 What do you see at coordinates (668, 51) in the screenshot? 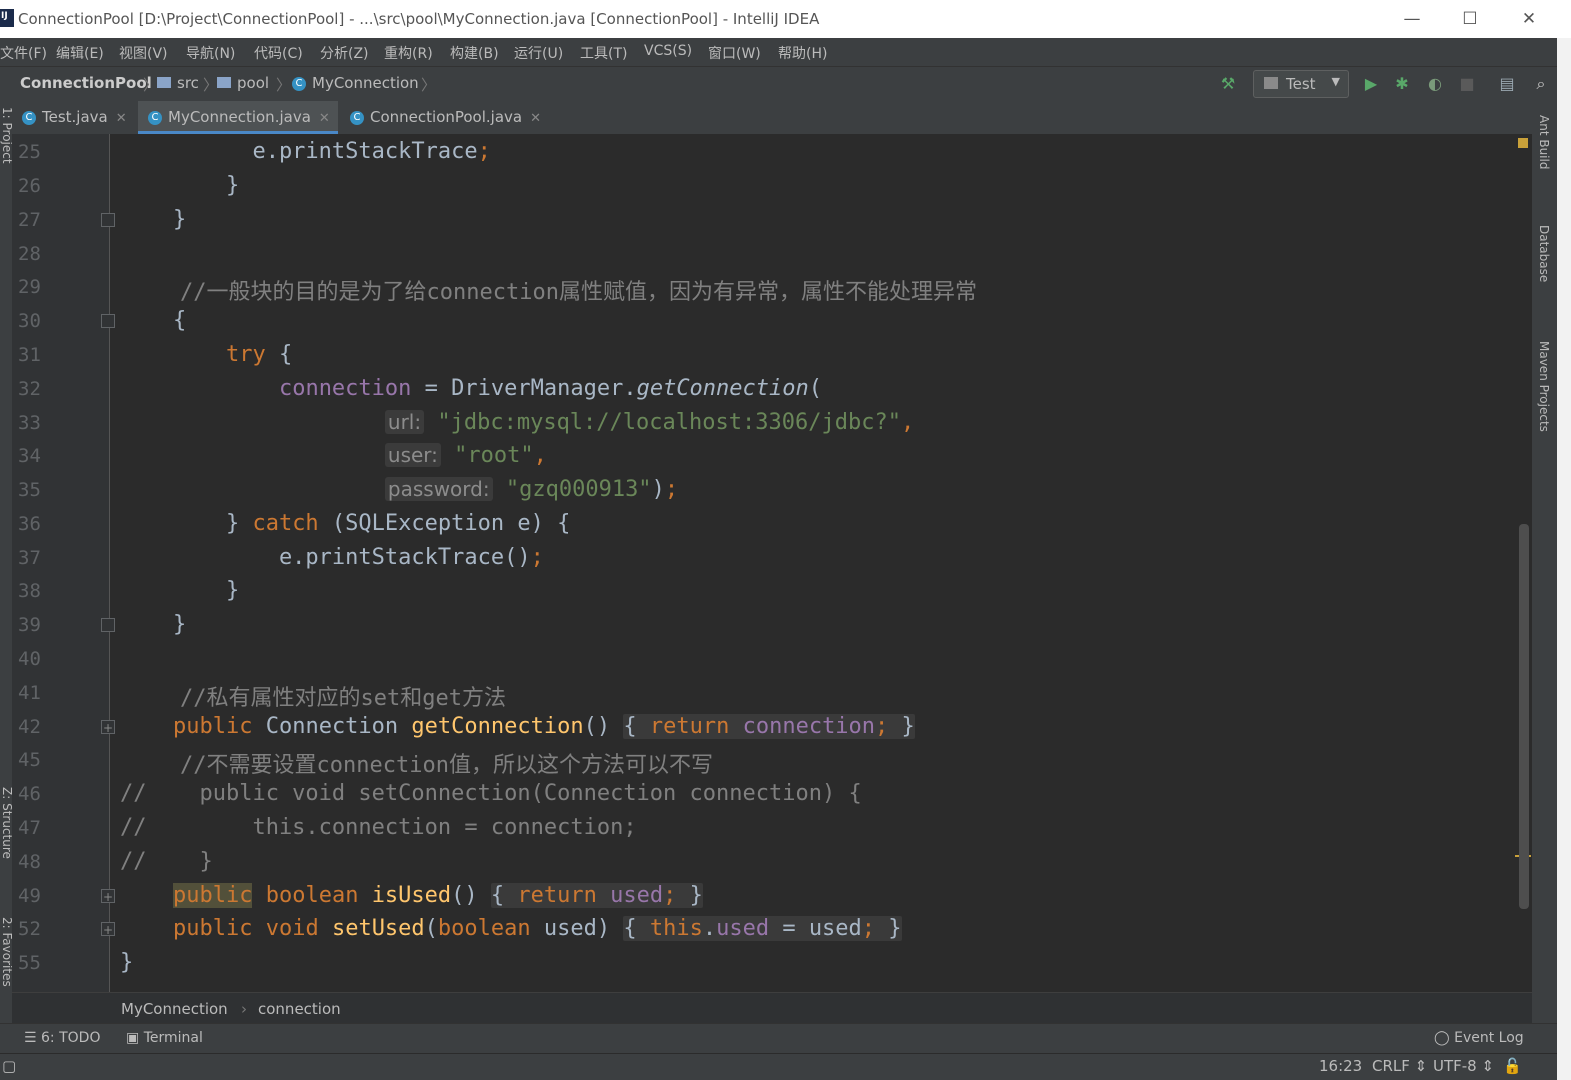
I see `menu-vcs: VCS(S)` at bounding box center [668, 51].